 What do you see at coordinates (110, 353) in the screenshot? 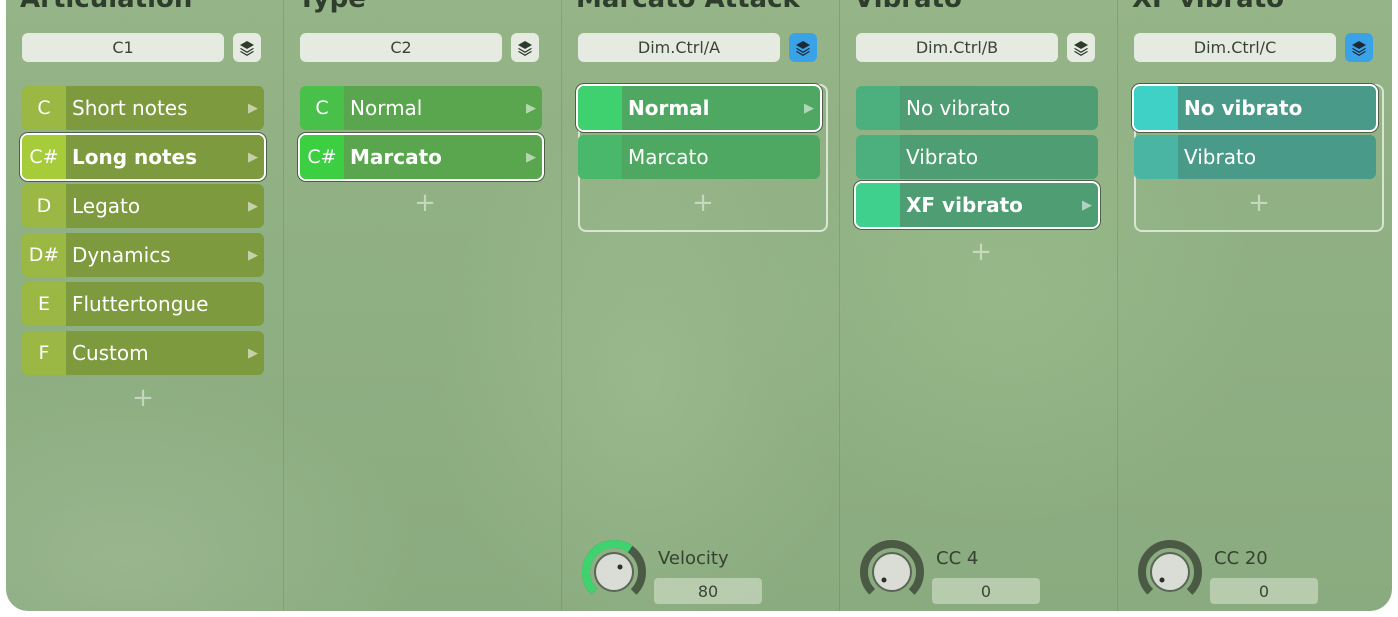
I see `item-label: Custom` at bounding box center [110, 353].